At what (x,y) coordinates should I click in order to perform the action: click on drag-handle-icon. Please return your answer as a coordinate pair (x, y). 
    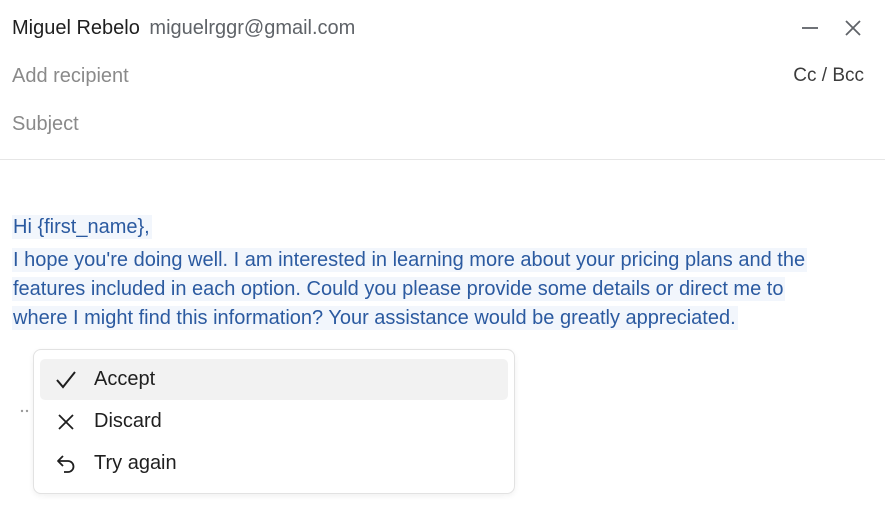
    Looking at the image, I should click on (25, 408).